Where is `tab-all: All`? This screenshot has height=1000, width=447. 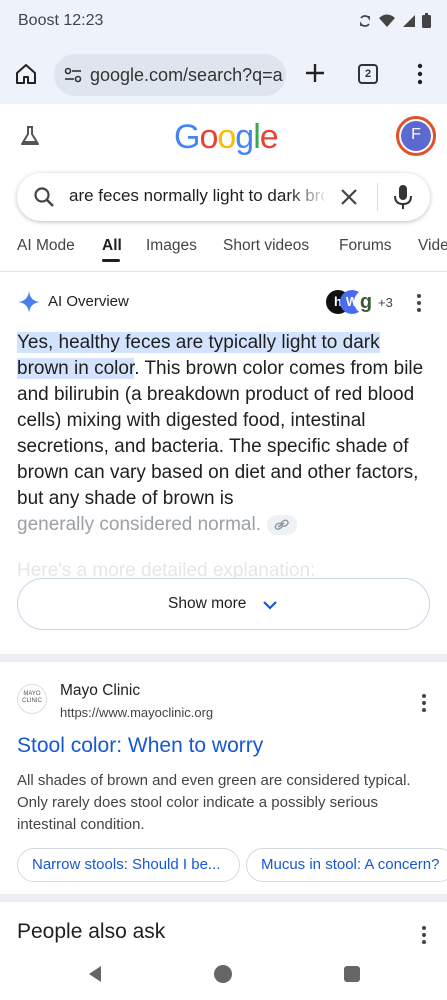
tab-all: All is located at coordinates (112, 246).